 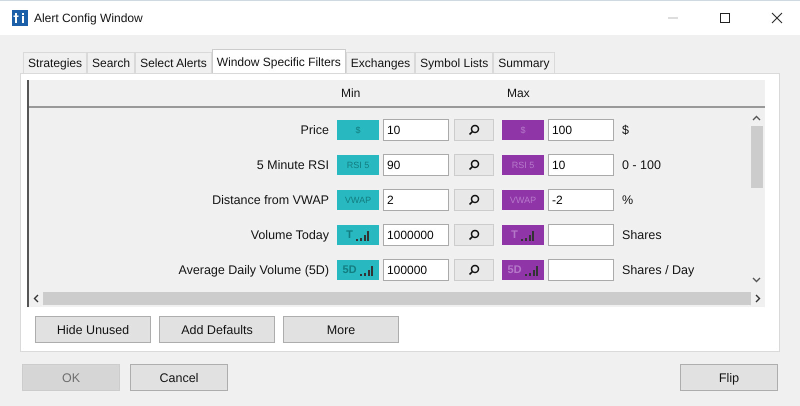 I want to click on panel-button: Add Defaults, so click(x=217, y=329).